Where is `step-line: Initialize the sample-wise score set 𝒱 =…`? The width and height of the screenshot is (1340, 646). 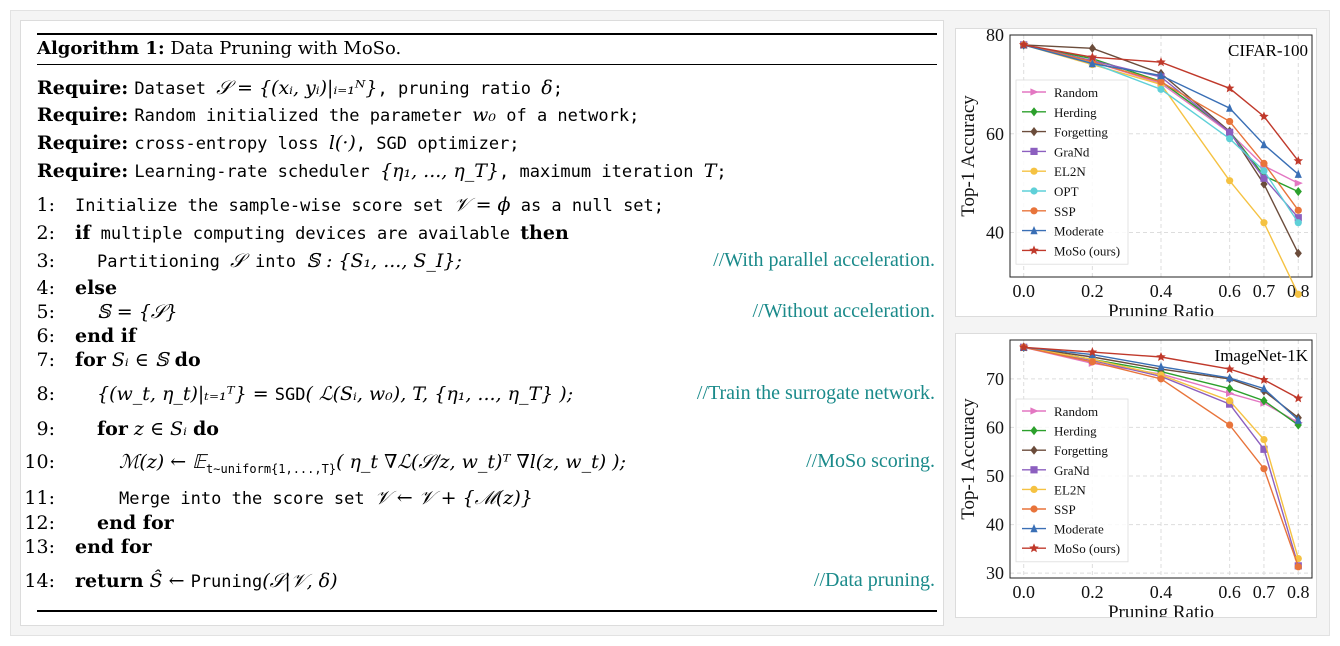
step-line: Initialize the sample-wise score set 𝒱 =… is located at coordinates (369, 205).